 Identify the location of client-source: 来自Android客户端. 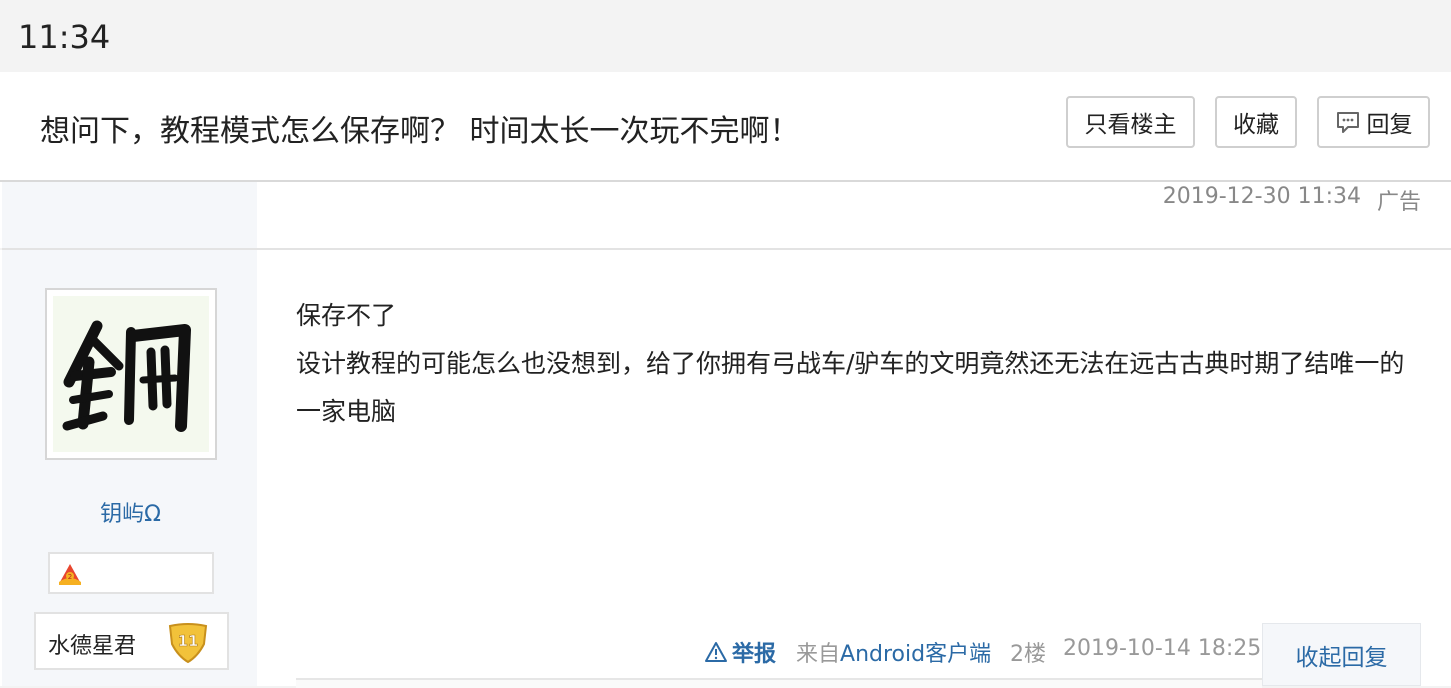
(893, 652).